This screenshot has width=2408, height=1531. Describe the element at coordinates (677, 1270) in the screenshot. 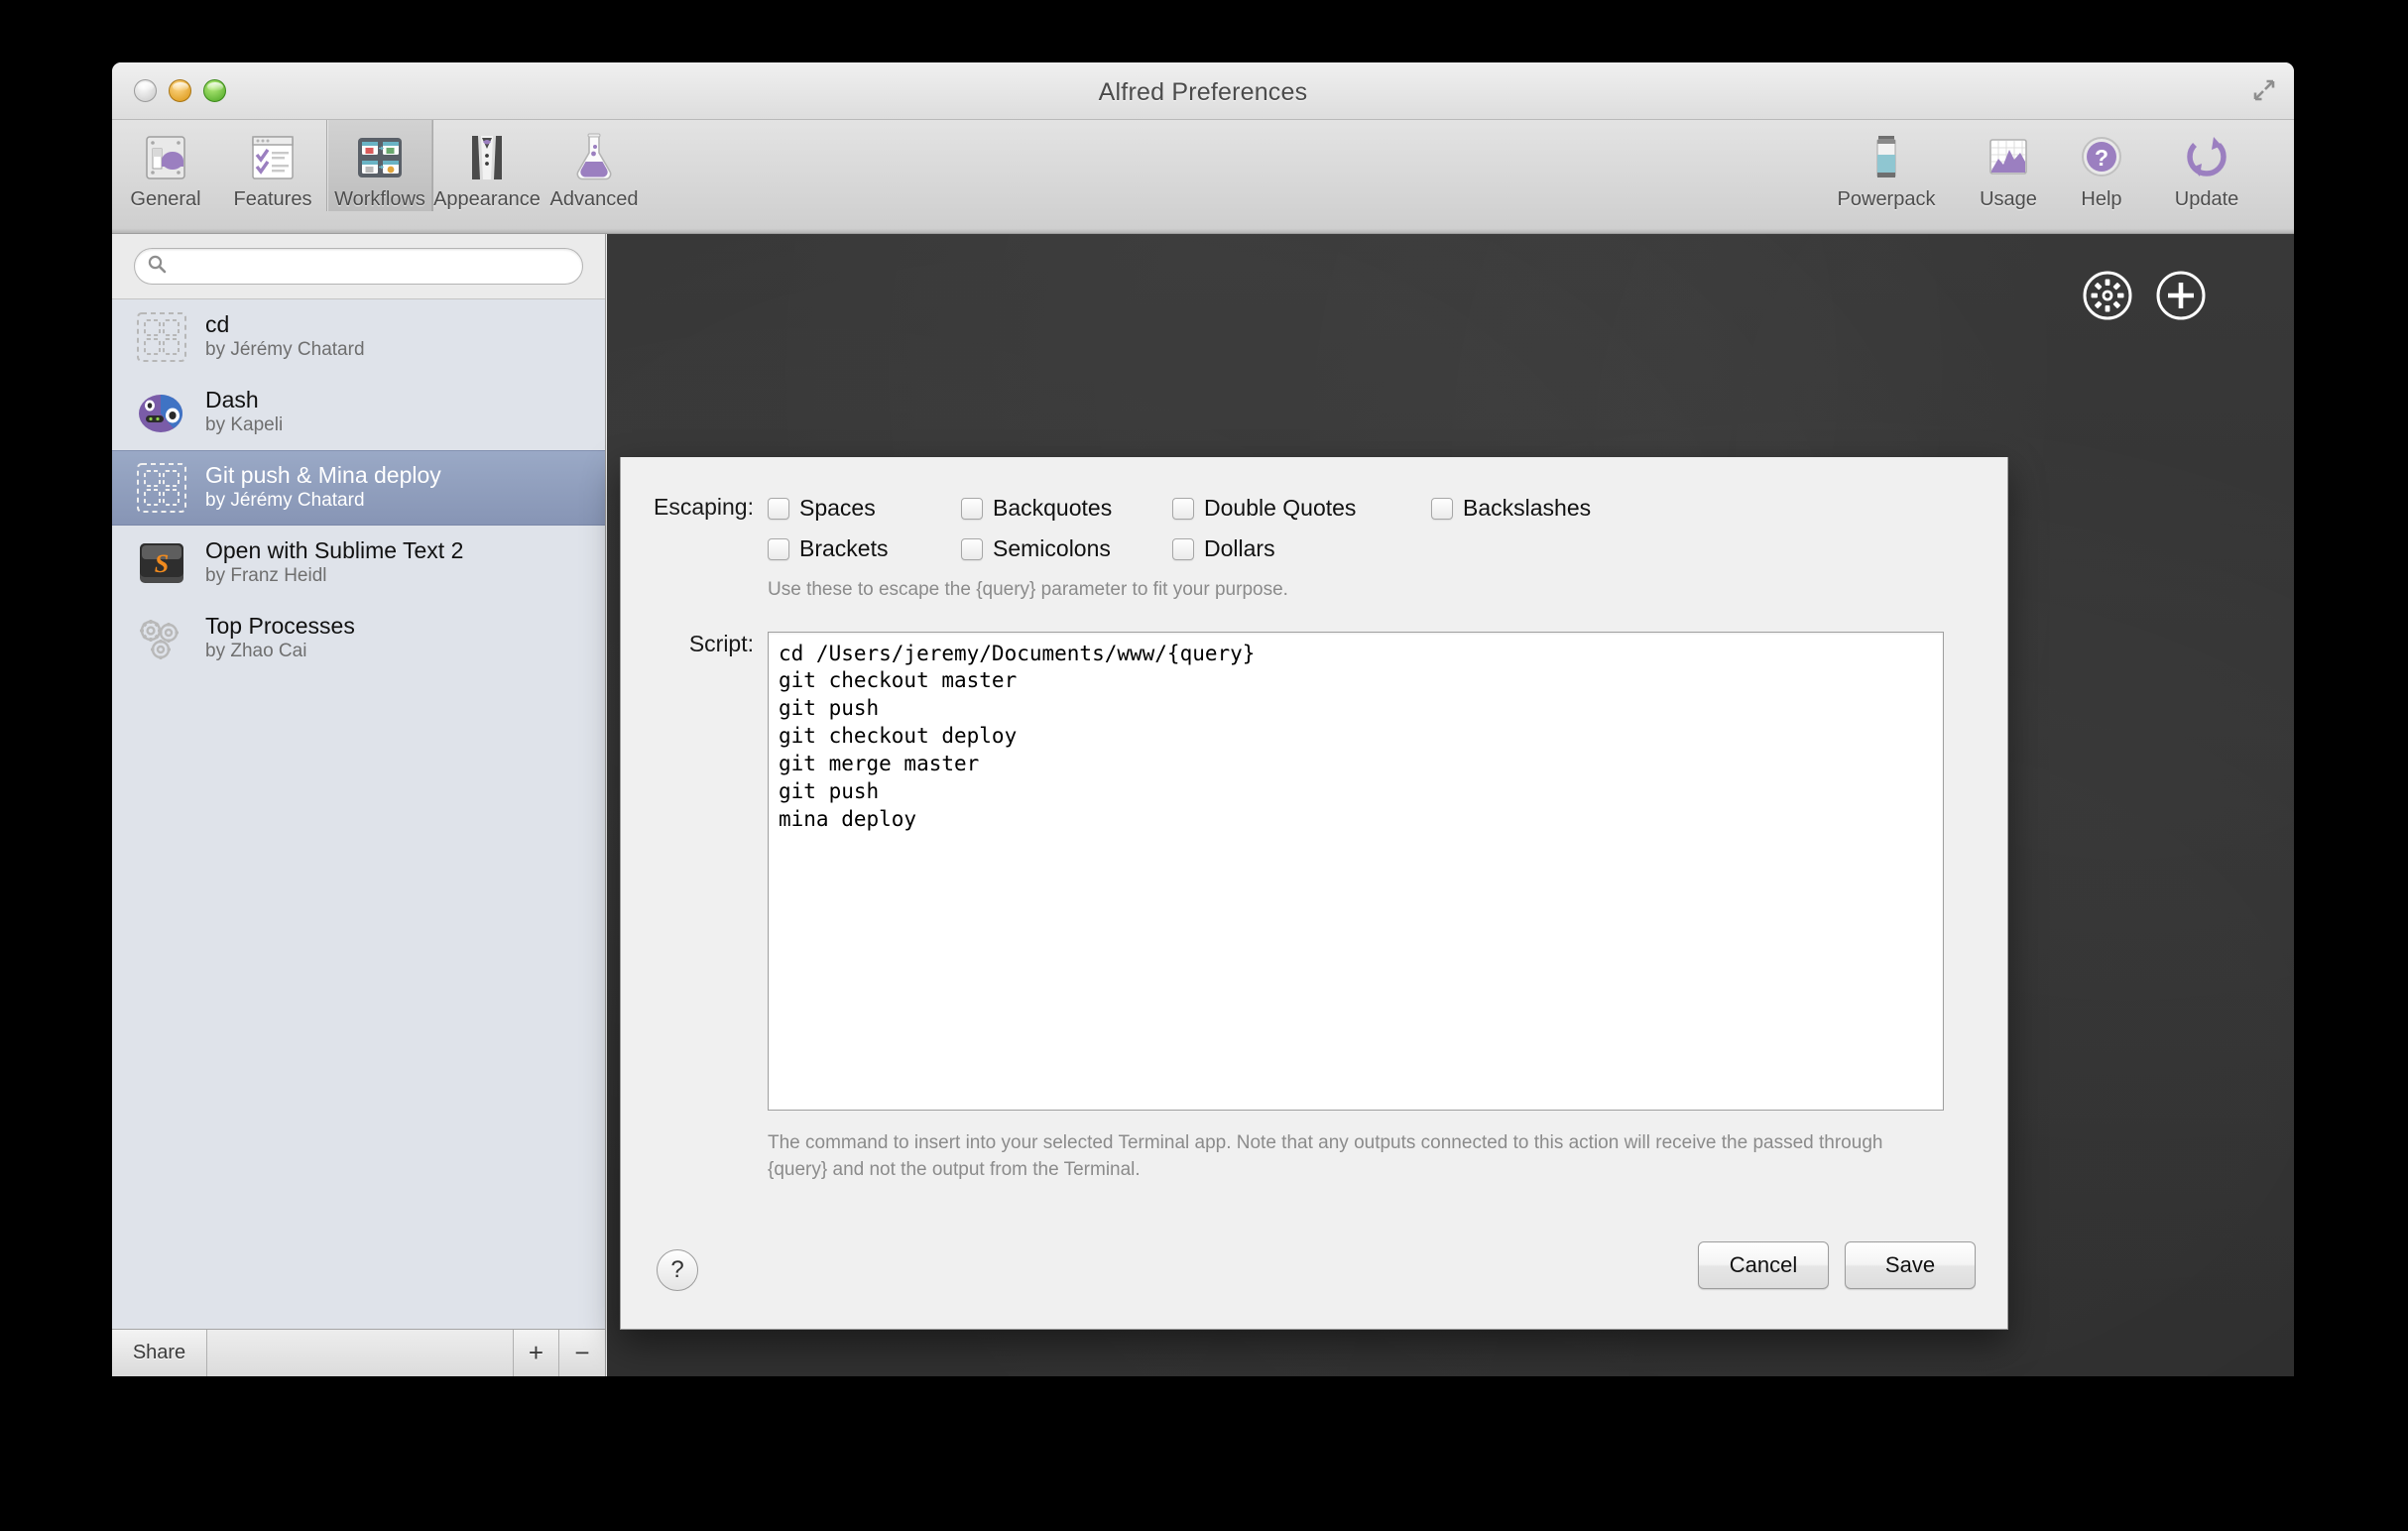

I see `help-button: ?` at that location.